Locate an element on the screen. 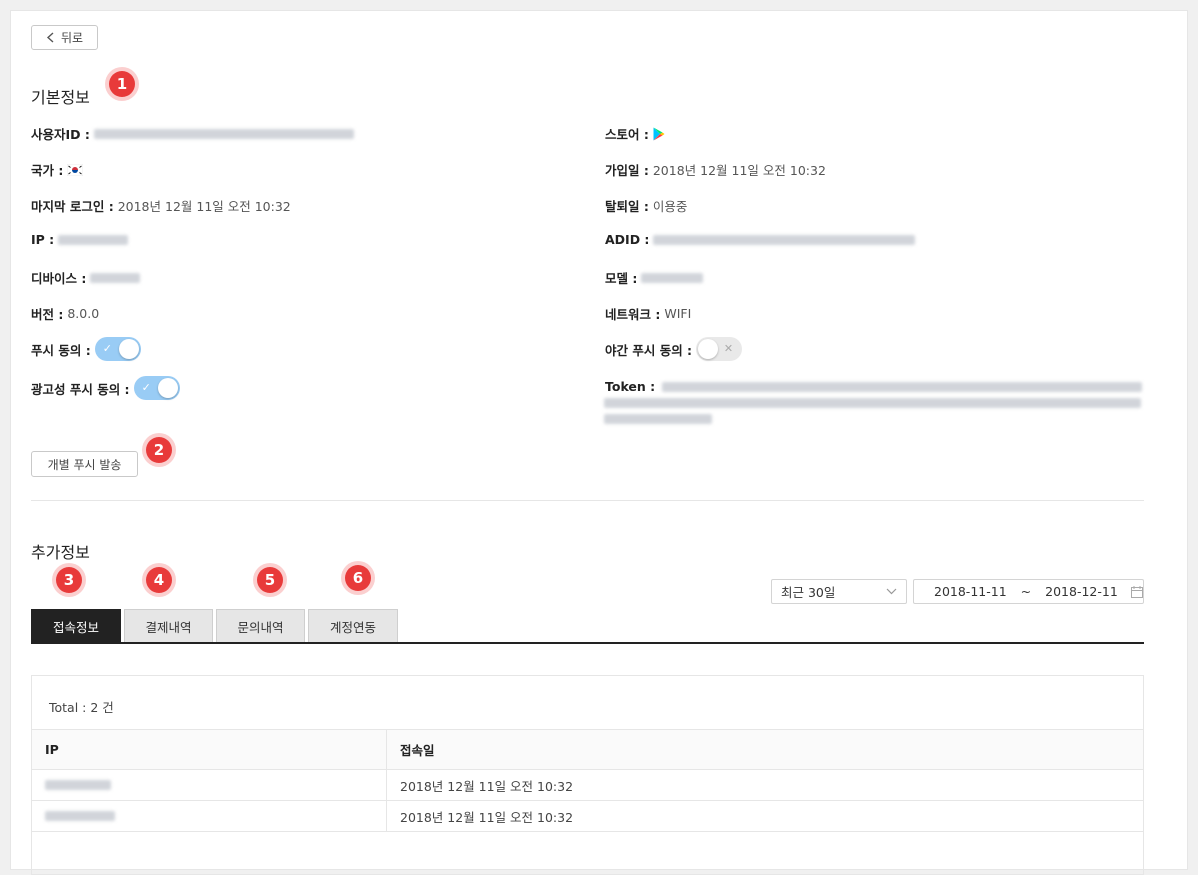 This screenshot has width=1198, height=875. redacted-user-id is located at coordinates (223, 133).